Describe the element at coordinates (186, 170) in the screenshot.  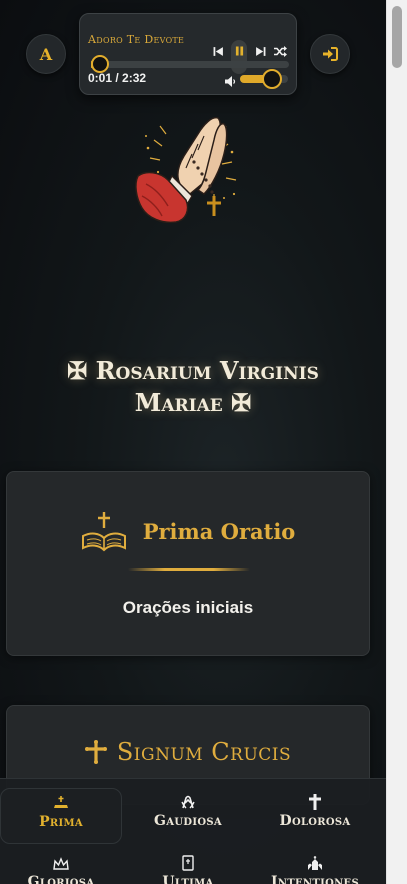
I see `praying-hands-rosary-illustration` at that location.